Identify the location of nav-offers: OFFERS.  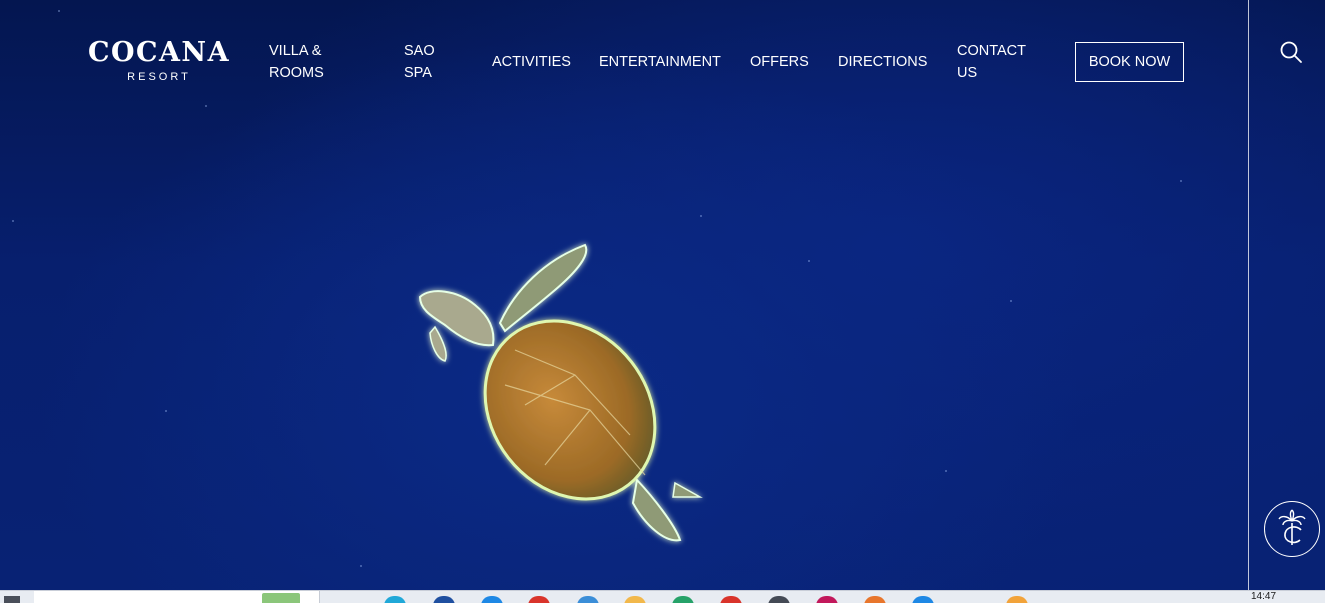
(779, 62).